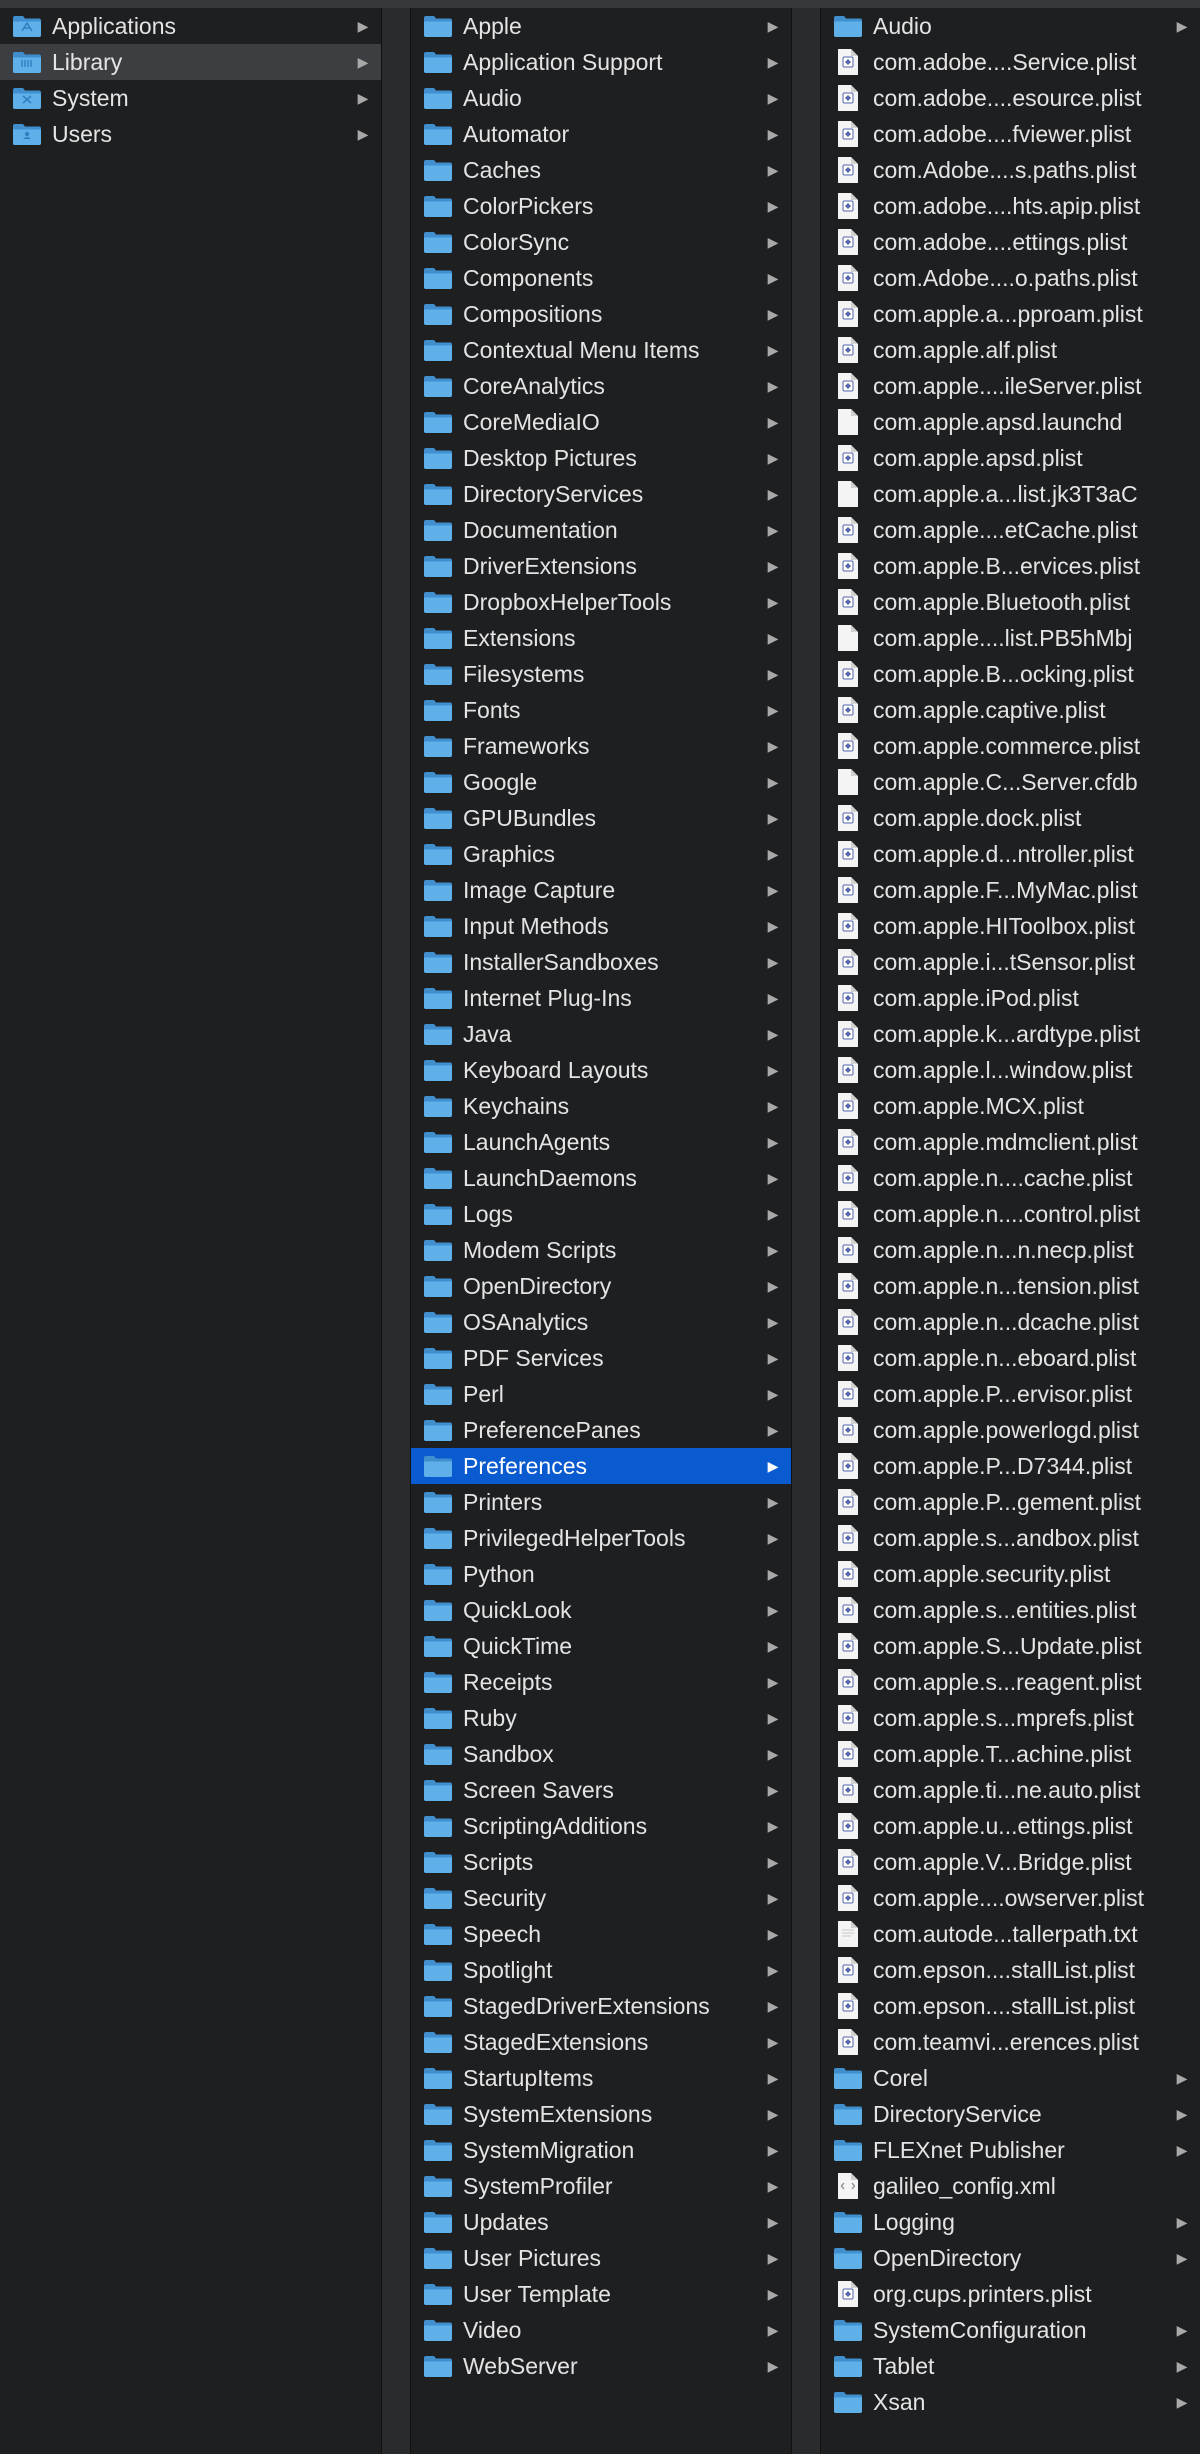 Image resolution: width=1200 pixels, height=2454 pixels. I want to click on file-item-com-apple-apsd-launchd: com.apple.apsd.launchd, so click(1010, 422).